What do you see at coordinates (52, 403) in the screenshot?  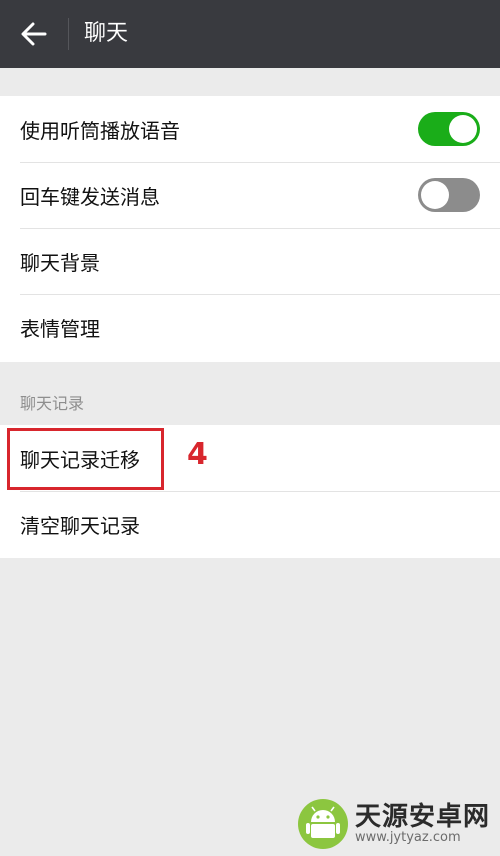 I see `section-header-chat-history: 聊天记录` at bounding box center [52, 403].